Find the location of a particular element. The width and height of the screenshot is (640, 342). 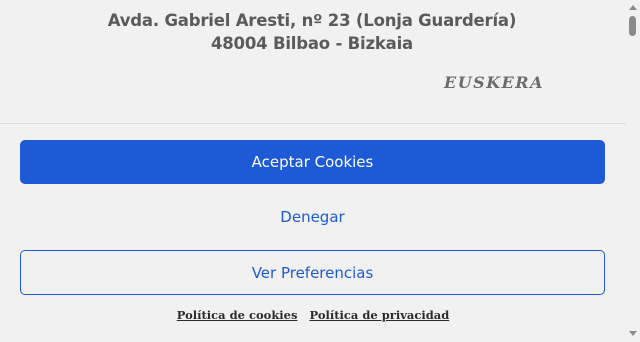

cookie-policy-link: Política de cookies is located at coordinates (237, 315).